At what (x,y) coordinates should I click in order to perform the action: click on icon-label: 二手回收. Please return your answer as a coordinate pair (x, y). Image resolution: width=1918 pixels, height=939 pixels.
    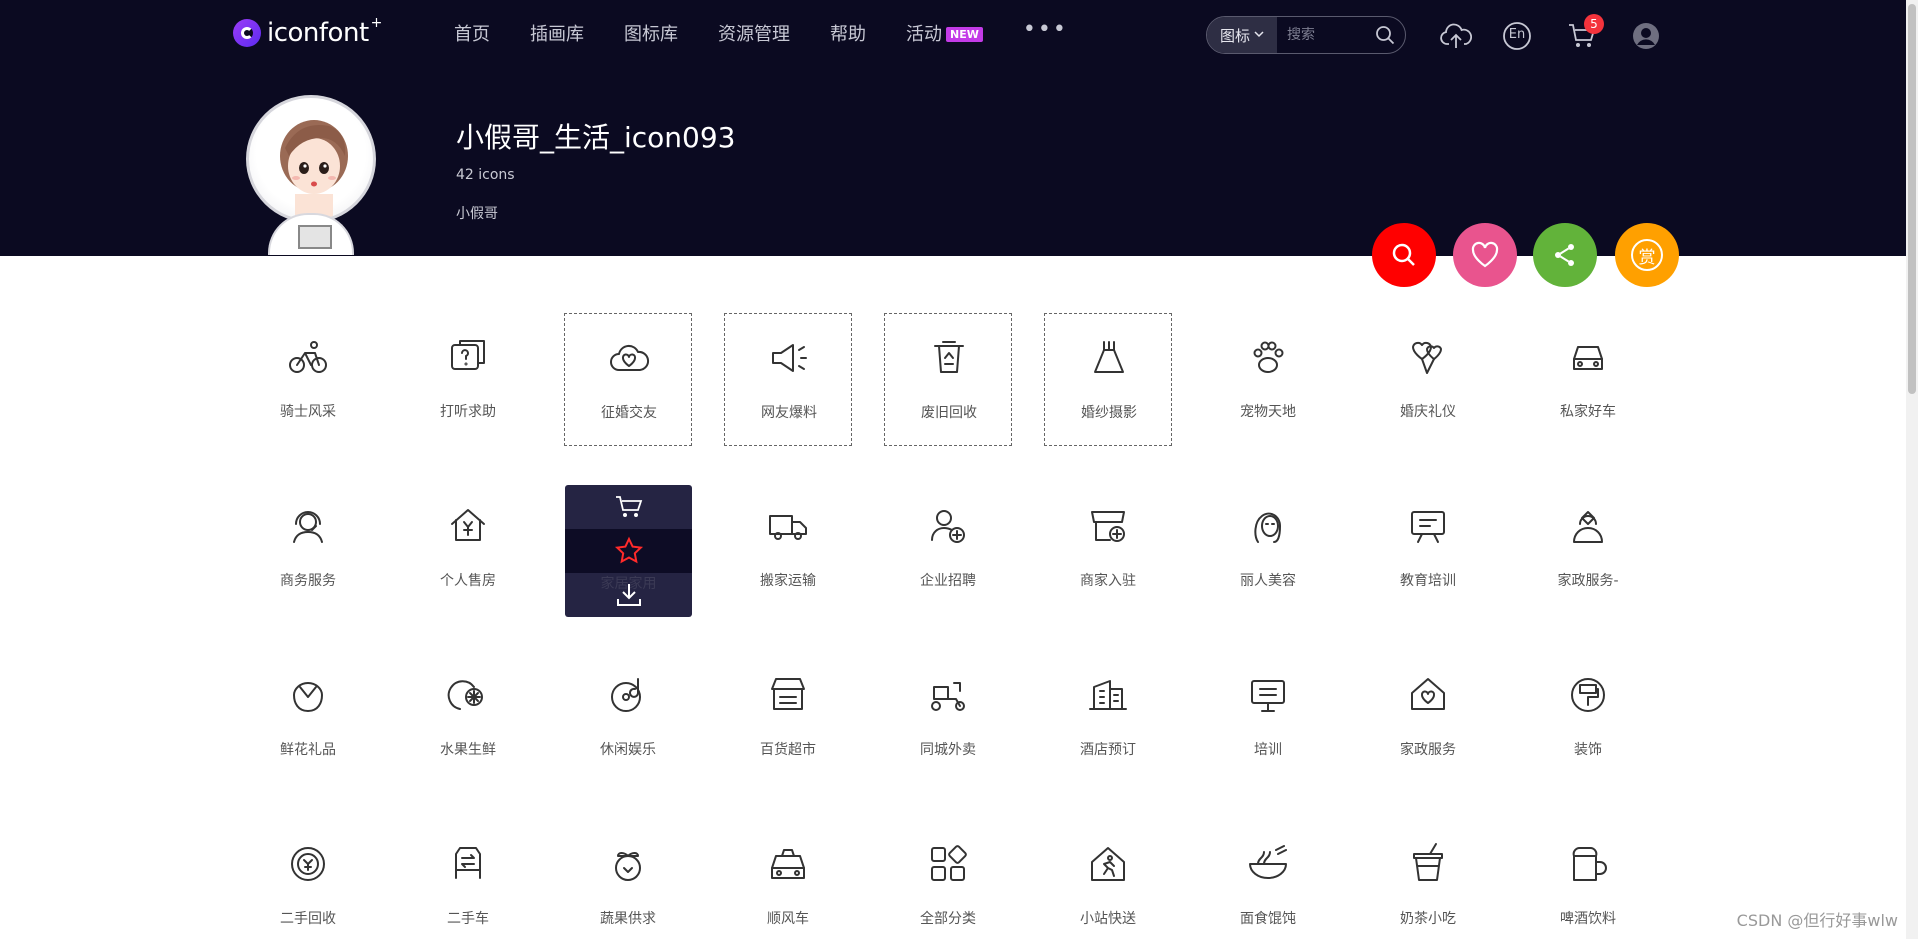
    Looking at the image, I should click on (308, 919).